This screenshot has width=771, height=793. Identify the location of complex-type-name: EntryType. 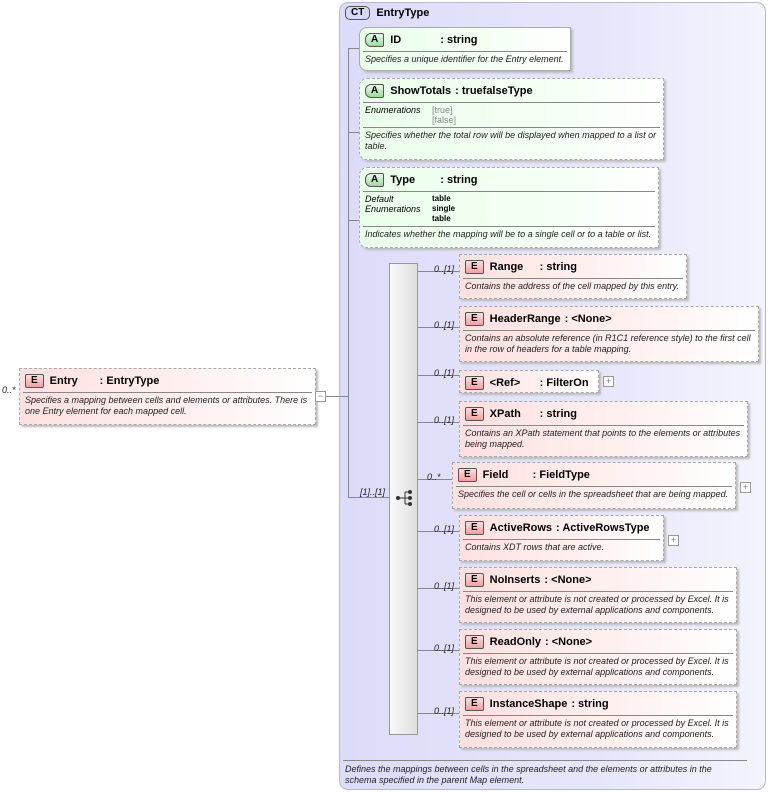
(403, 12).